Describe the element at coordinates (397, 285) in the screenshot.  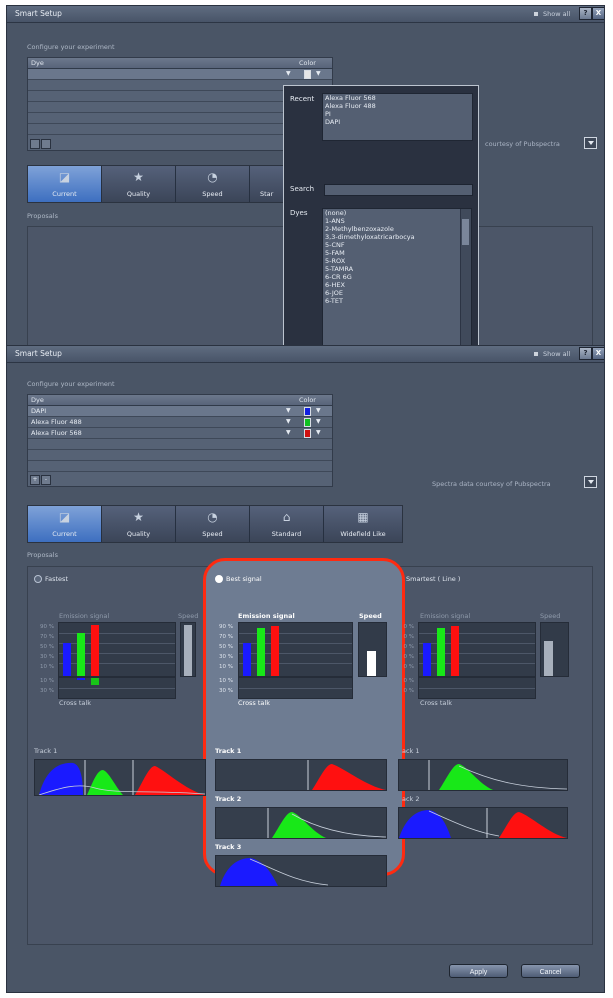
I see `list-item: 6-HEX` at that location.